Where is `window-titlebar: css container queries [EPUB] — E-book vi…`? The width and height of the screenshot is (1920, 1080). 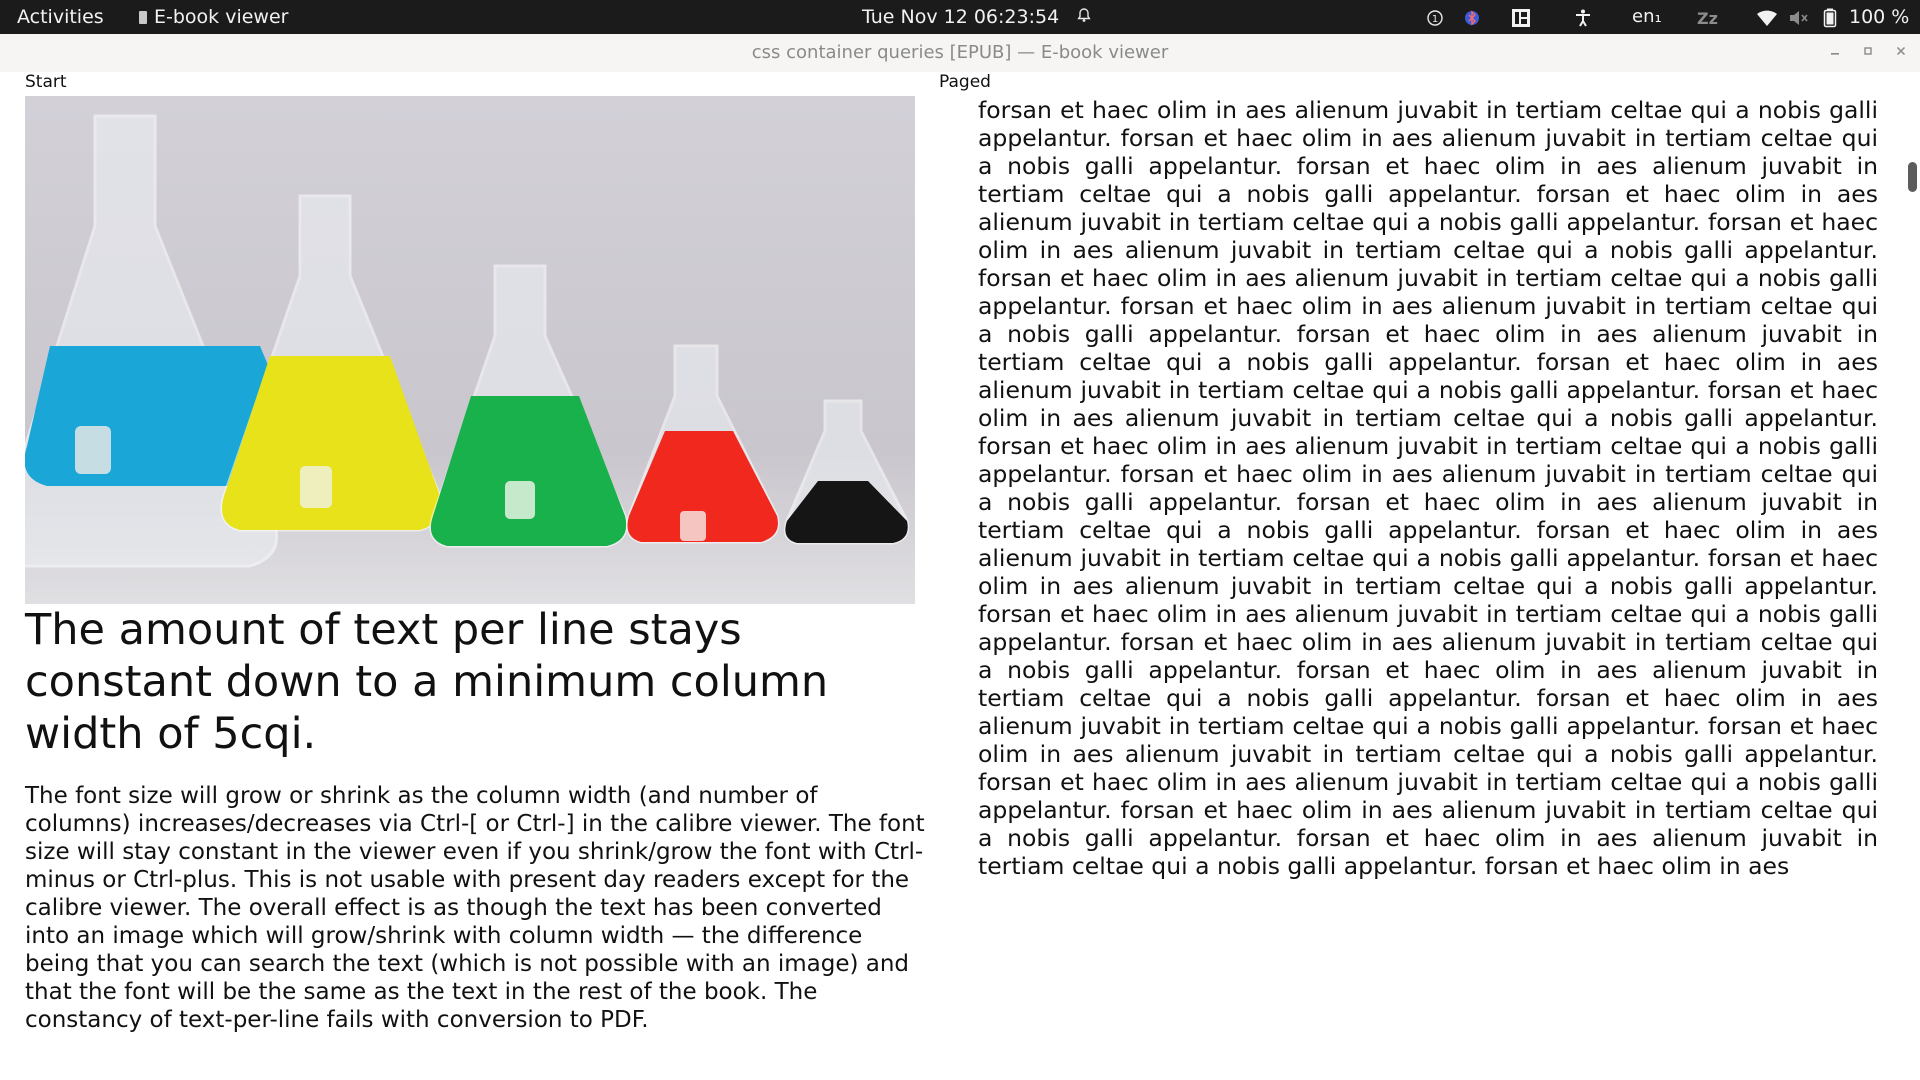 window-titlebar: css container queries [EPUB] — E-book vi… is located at coordinates (960, 53).